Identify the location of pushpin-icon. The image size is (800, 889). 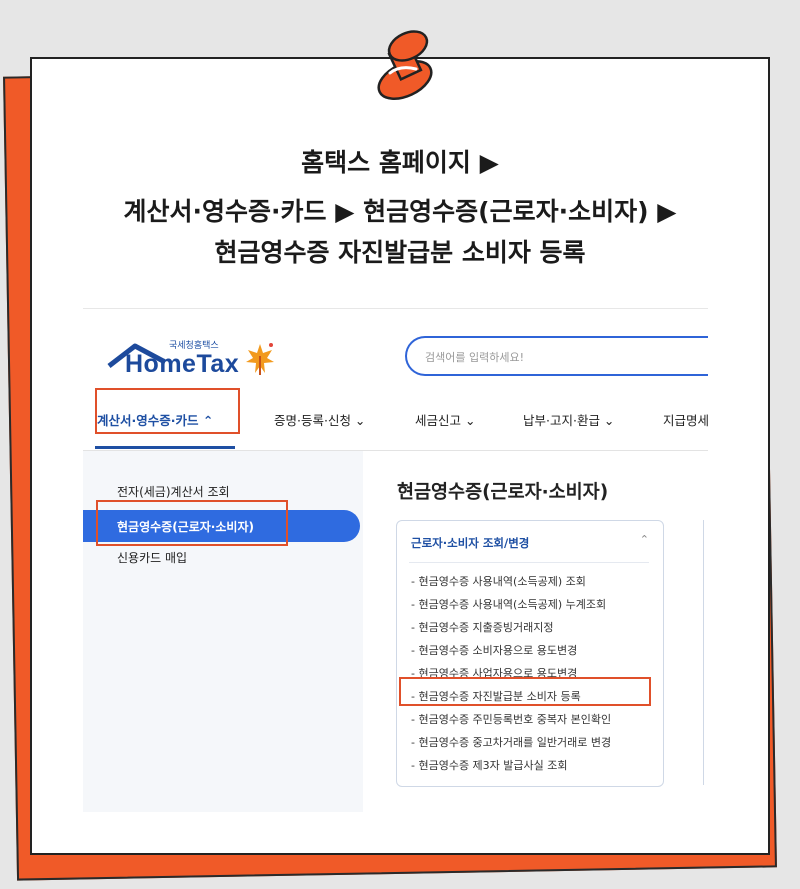
(405, 65).